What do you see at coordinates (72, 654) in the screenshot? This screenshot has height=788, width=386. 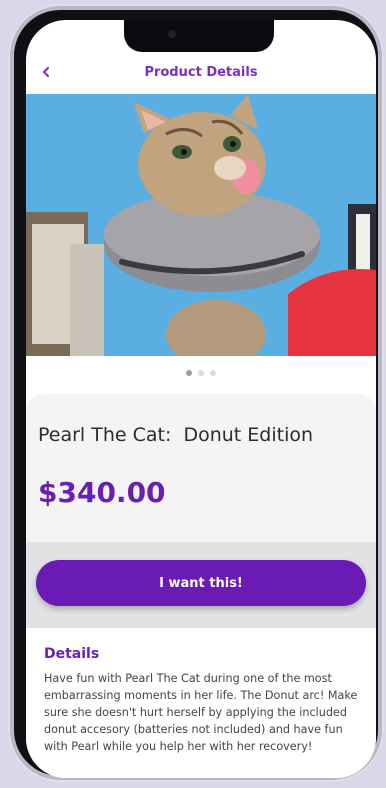 I see `details-heading: Details` at bounding box center [72, 654].